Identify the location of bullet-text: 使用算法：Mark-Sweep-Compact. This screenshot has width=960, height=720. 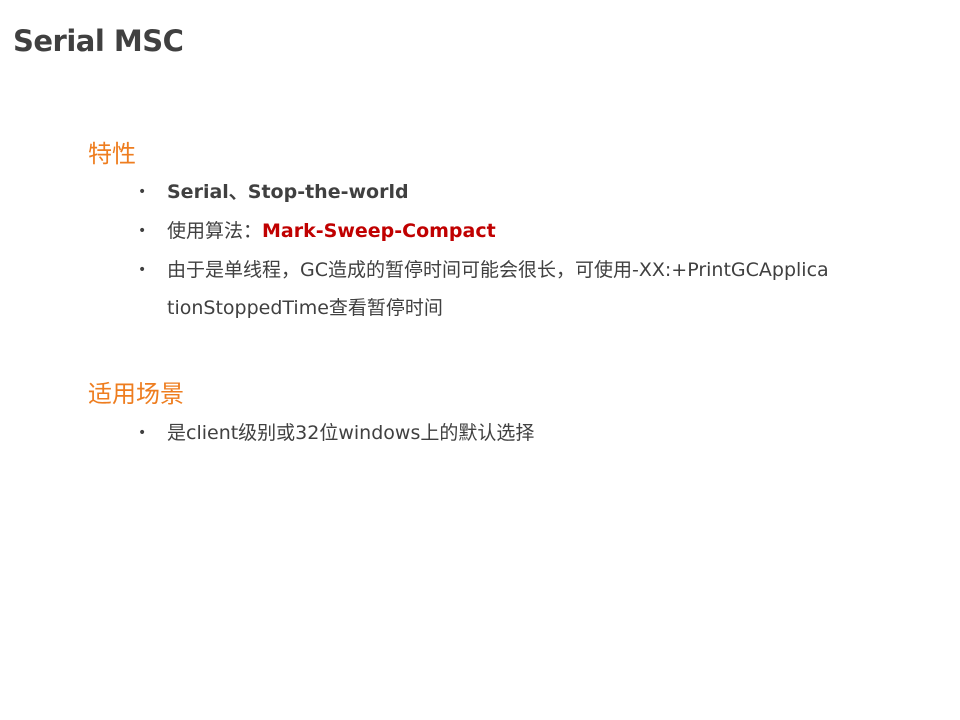
(331, 231).